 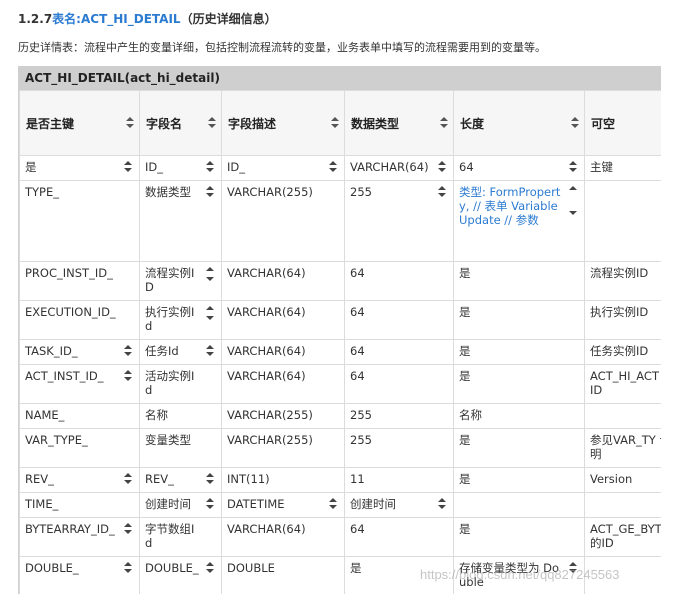 I want to click on table-caption: ACT_HI_DETAIL(act_hi_detail), so click(x=340, y=78).